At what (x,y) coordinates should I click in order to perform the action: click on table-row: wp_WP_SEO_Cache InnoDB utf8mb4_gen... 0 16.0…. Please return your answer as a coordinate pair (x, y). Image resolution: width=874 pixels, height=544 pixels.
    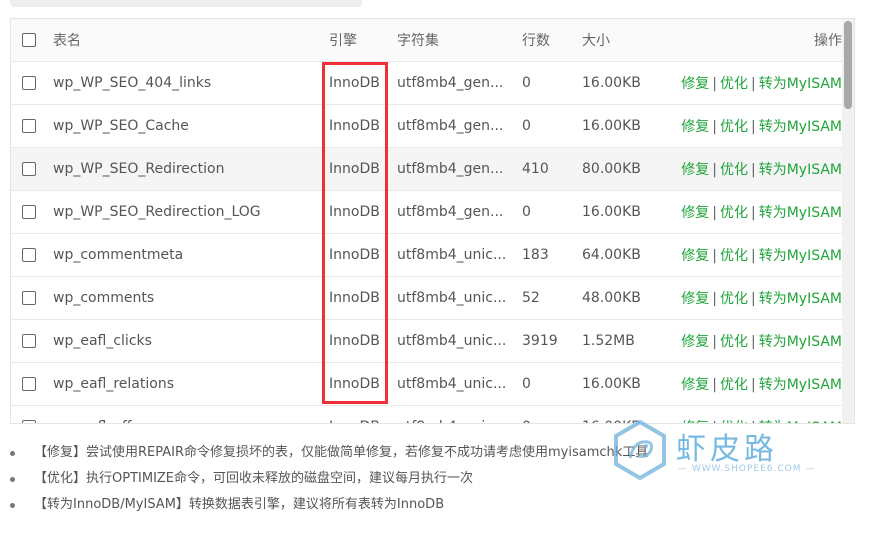
    Looking at the image, I should click on (429, 126).